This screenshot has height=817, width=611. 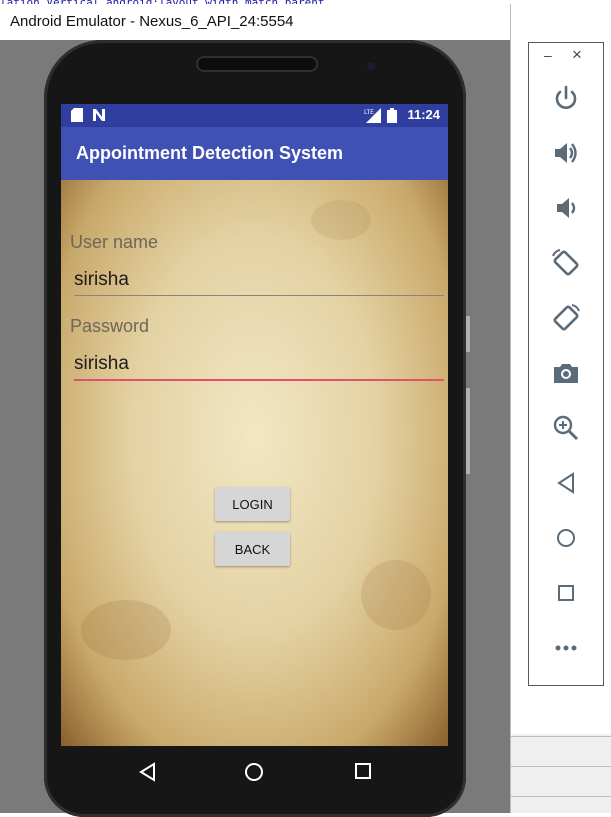 I want to click on n-icon, so click(x=99, y=115).